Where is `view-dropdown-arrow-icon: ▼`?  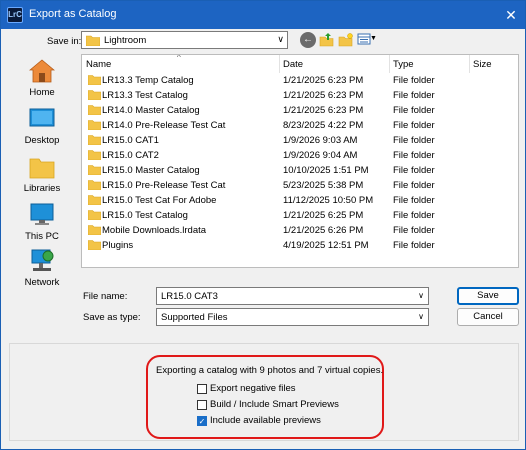 view-dropdown-arrow-icon: ▼ is located at coordinates (373, 38).